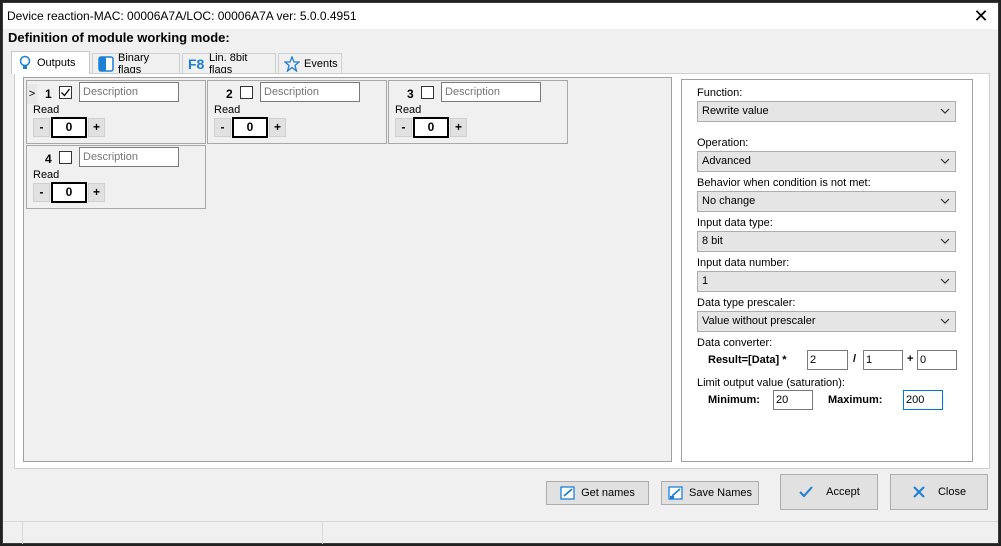 The width and height of the screenshot is (1001, 546). Describe the element at coordinates (937, 360) in the screenshot. I see `offset-input: 0` at that location.